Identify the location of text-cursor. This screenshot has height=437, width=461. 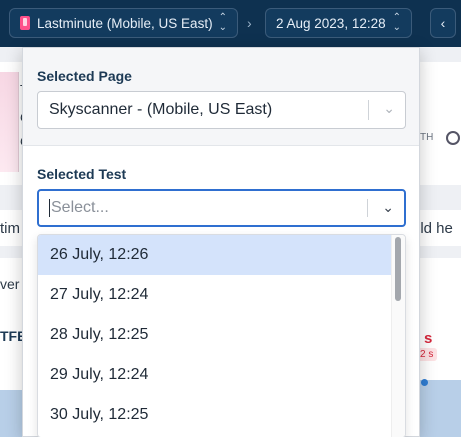
(49, 208).